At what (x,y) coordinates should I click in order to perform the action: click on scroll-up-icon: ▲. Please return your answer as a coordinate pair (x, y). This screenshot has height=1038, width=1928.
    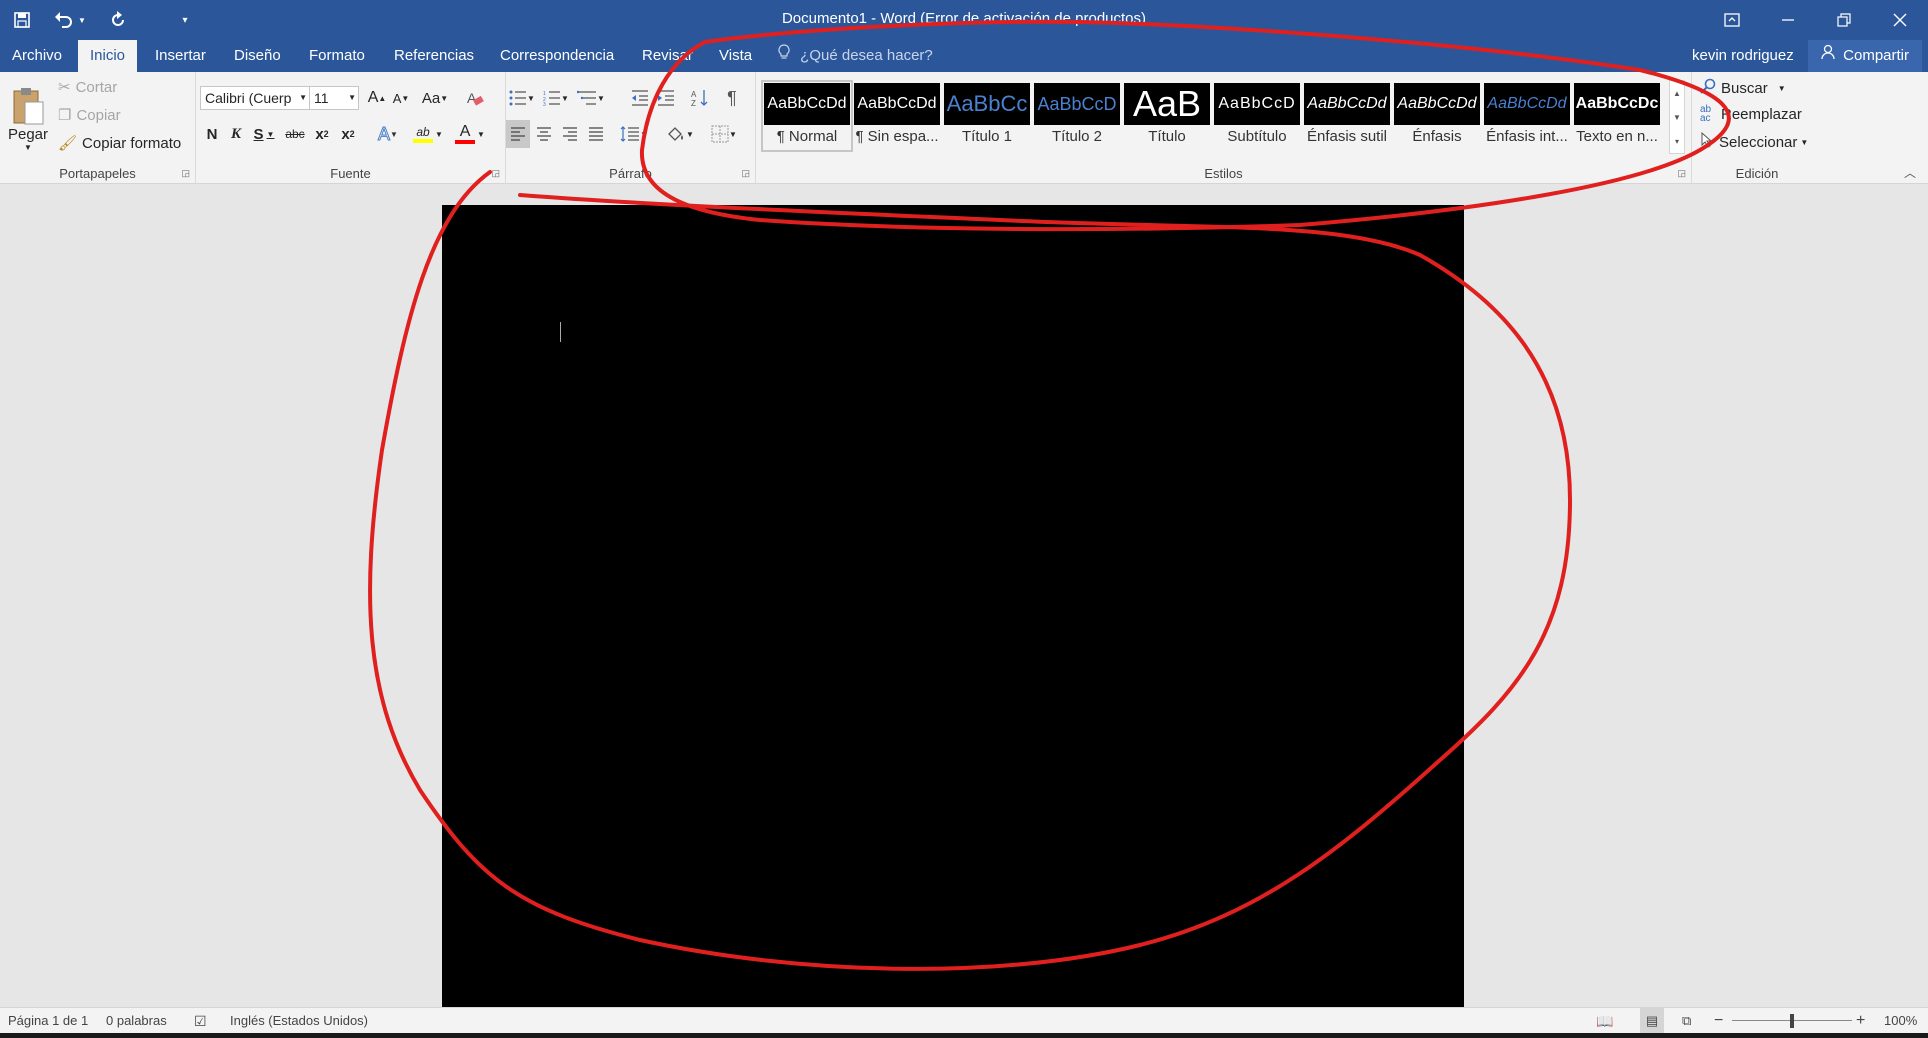
    Looking at the image, I should click on (1677, 93).